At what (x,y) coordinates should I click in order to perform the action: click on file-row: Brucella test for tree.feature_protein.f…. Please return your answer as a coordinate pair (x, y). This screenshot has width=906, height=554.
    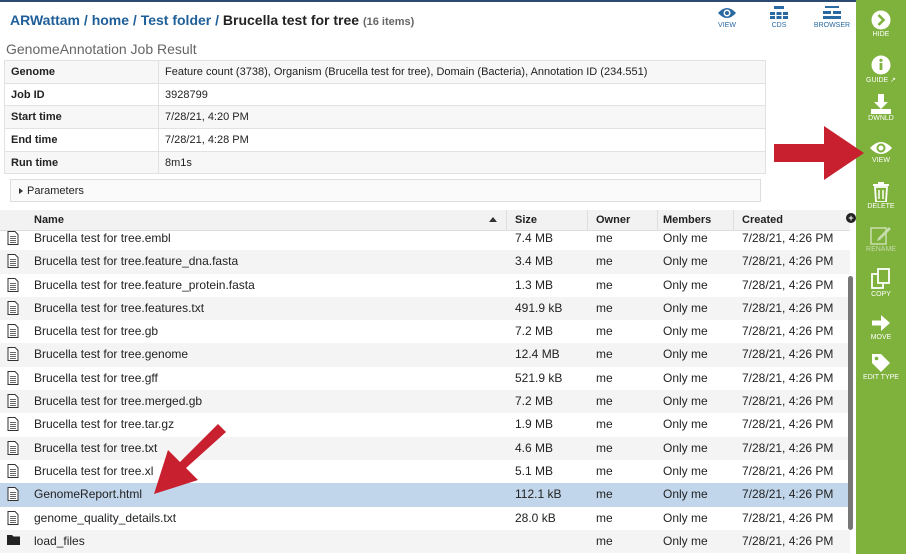
    Looking at the image, I should click on (425, 285).